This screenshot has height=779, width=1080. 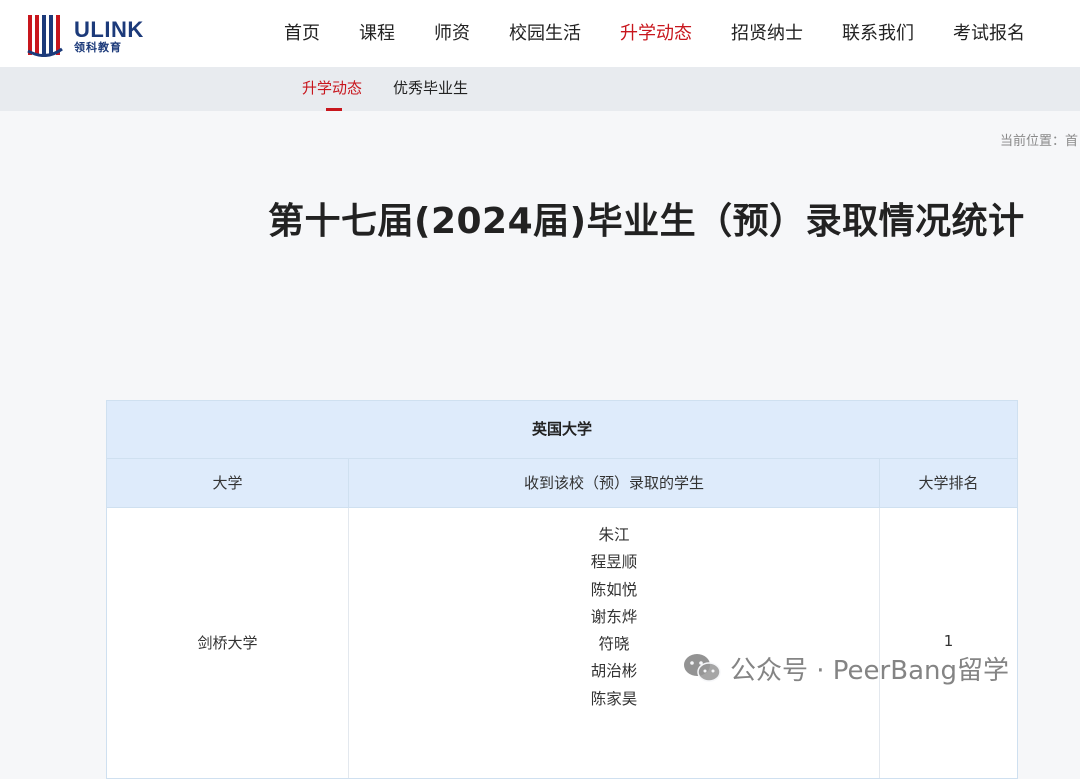 What do you see at coordinates (332, 89) in the screenshot?
I see `subnav-item-admissions-news: 升学动态` at bounding box center [332, 89].